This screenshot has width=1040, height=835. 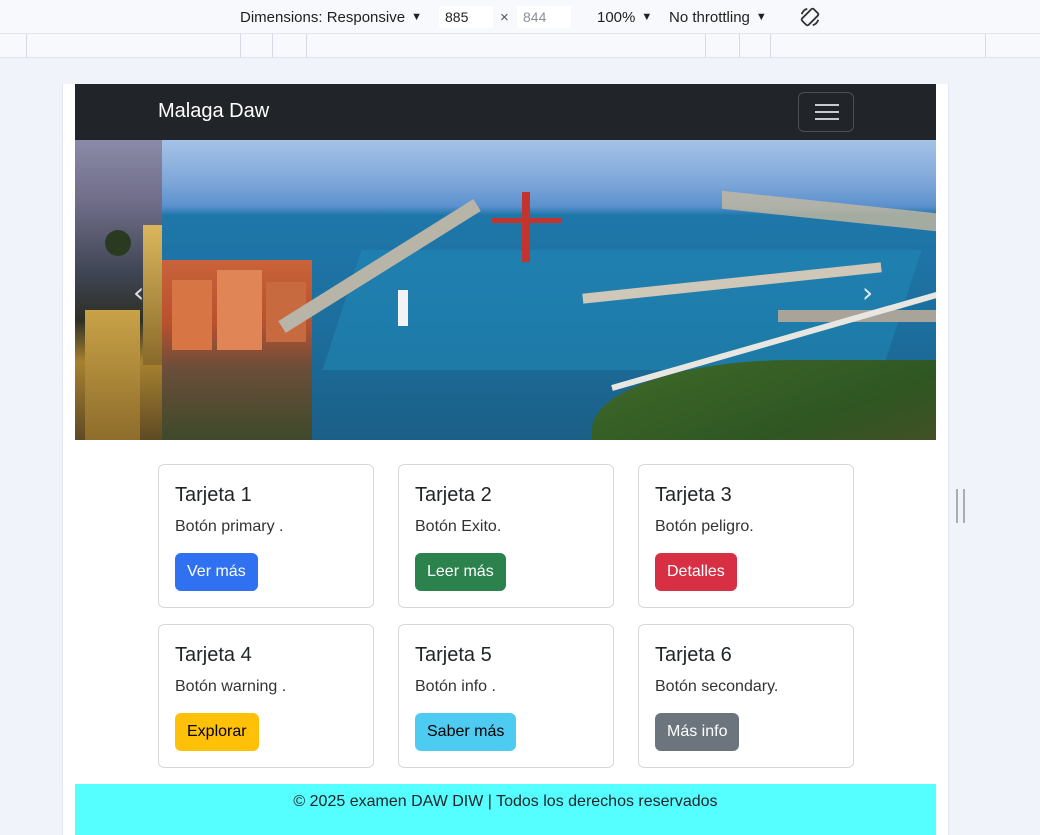 I want to click on chevron-left-icon: ‹, so click(x=138, y=292).